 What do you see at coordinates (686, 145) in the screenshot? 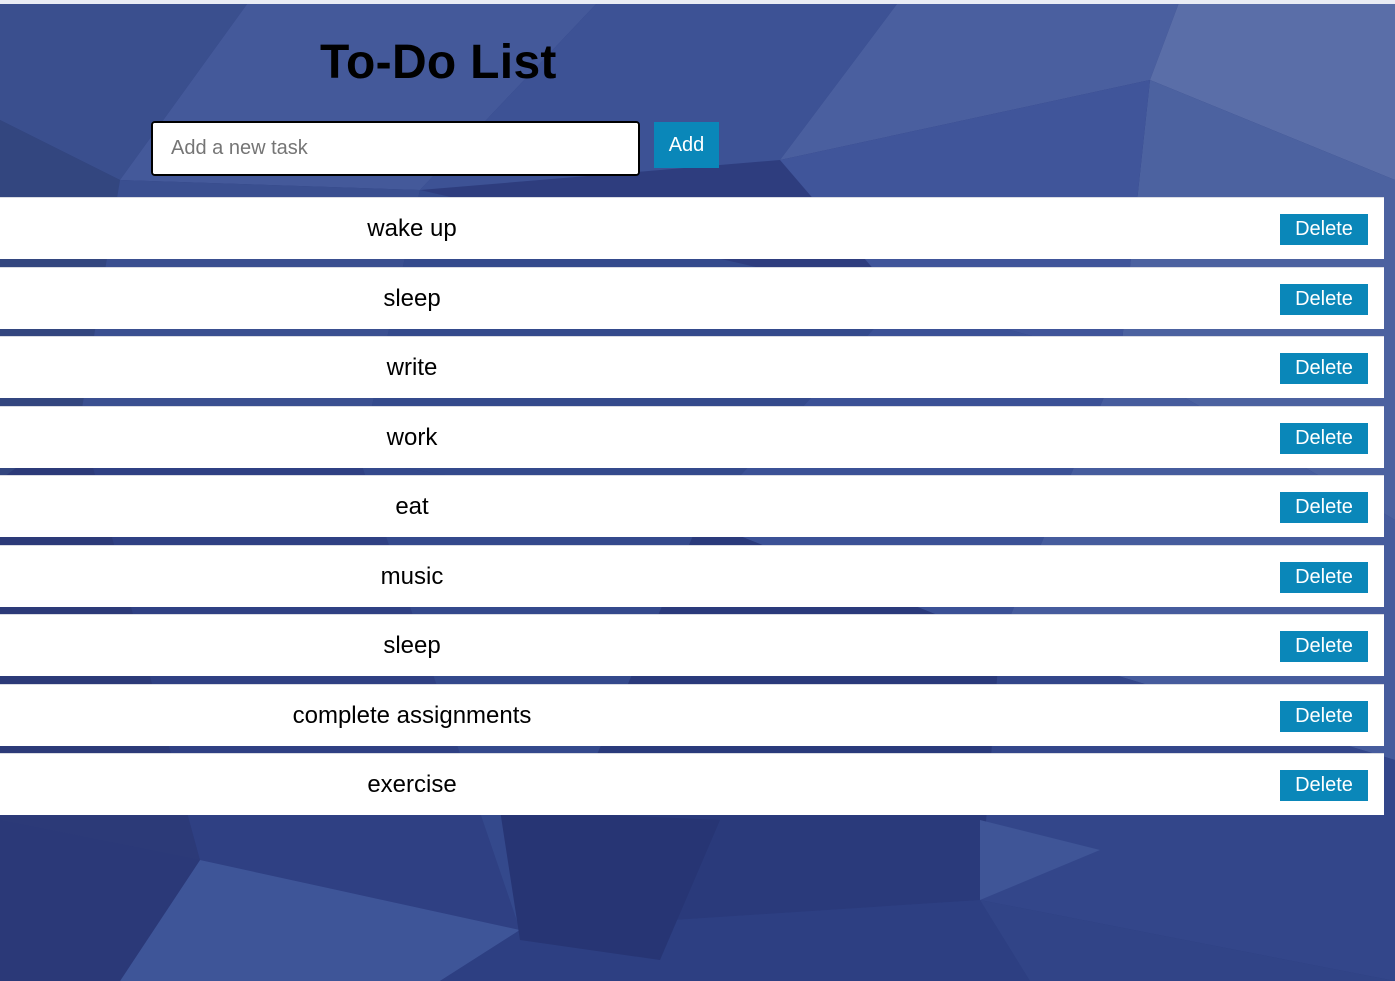
I see `add-task-button: Add` at bounding box center [686, 145].